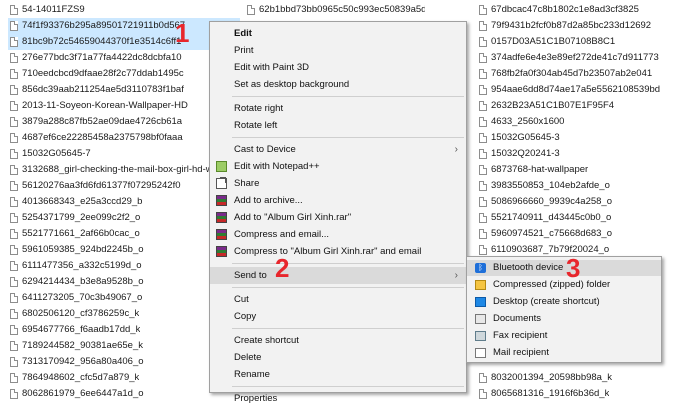 The image size is (700, 407). I want to click on file-item: 54-14011FZS9, so click(124, 10).